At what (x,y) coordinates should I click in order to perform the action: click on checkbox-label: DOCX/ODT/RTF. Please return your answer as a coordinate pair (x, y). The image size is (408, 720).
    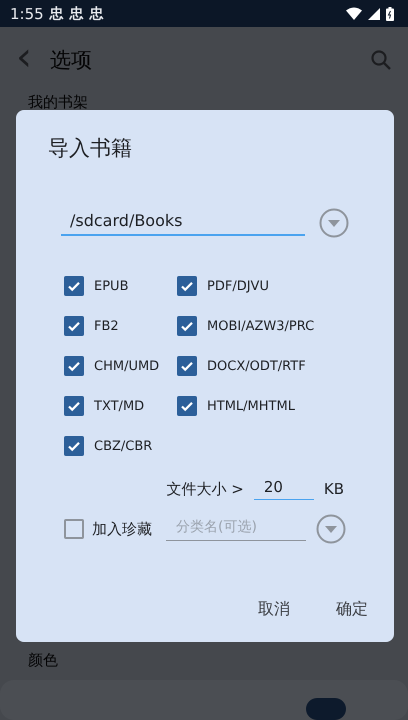
    Looking at the image, I should click on (256, 366).